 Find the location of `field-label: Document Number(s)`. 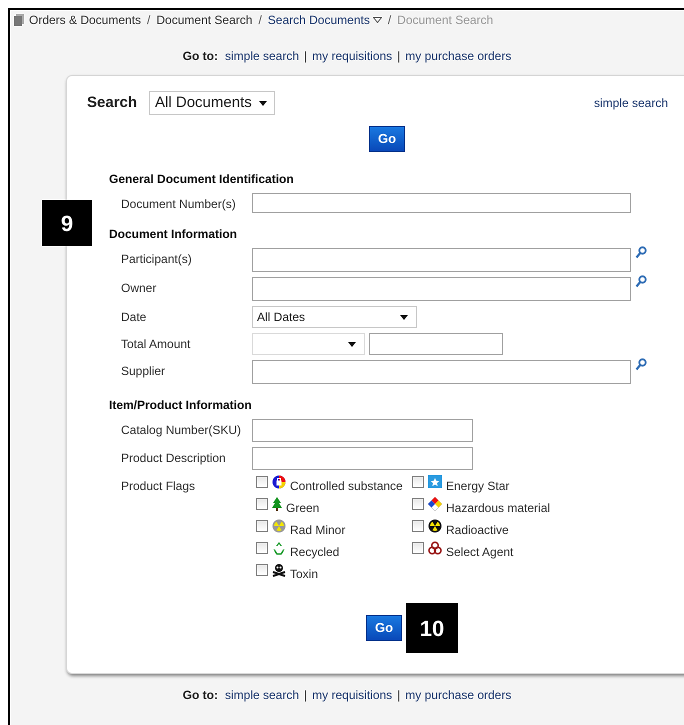

field-label: Document Number(s) is located at coordinates (179, 204).